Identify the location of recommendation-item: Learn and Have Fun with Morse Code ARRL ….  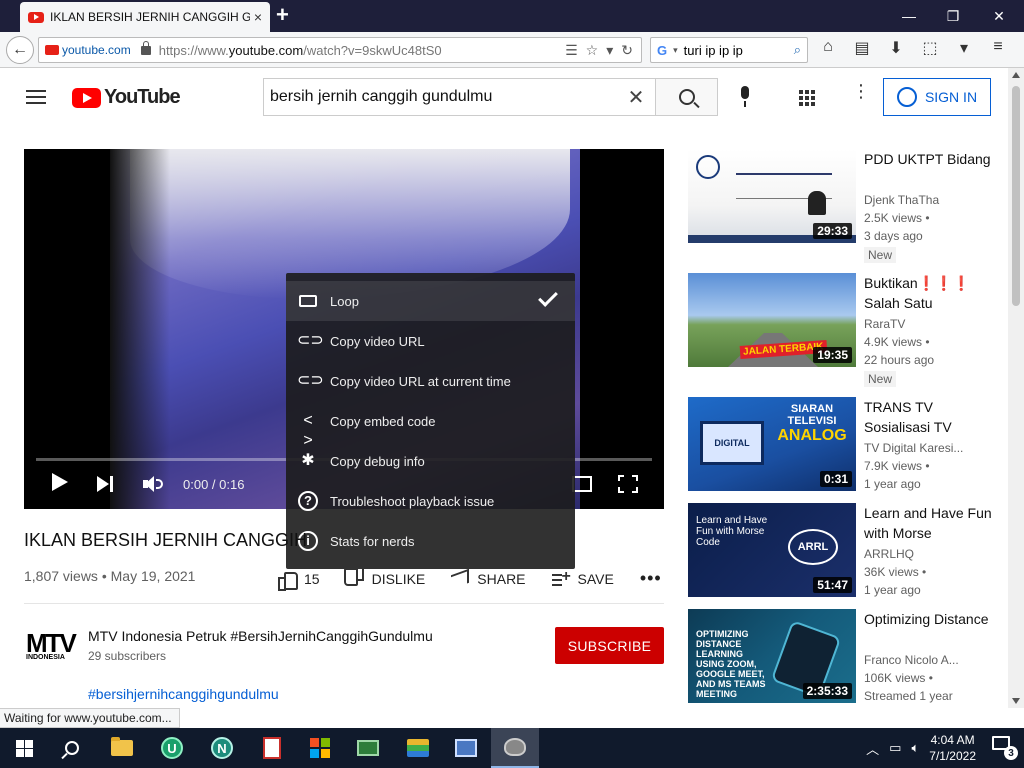
(848, 551).